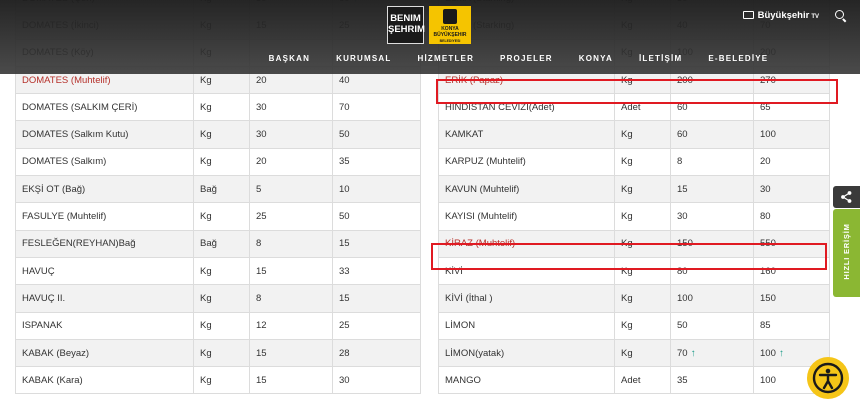  I want to click on left-table-max-text: 30, so click(344, 380).